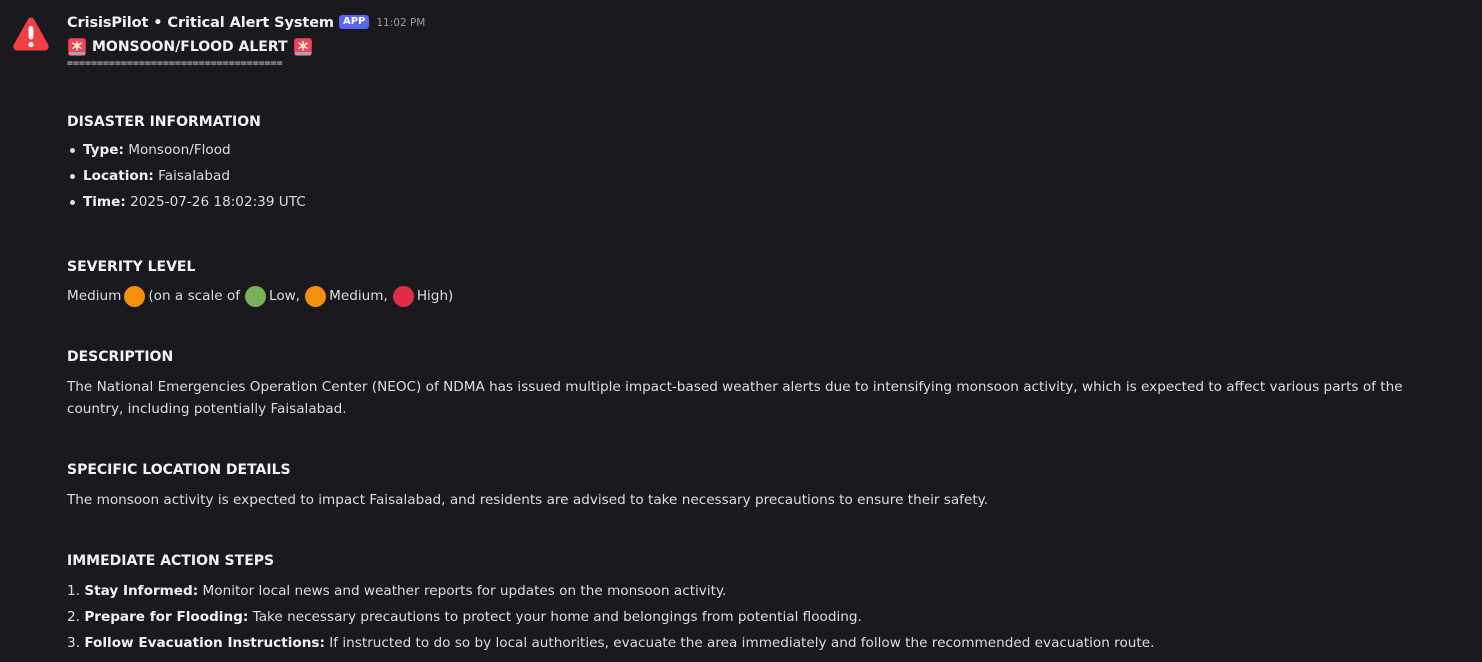 This screenshot has width=1482, height=662. I want to click on section-heading-location: SPECIFIC LOCATION DETAILS, so click(179, 470).